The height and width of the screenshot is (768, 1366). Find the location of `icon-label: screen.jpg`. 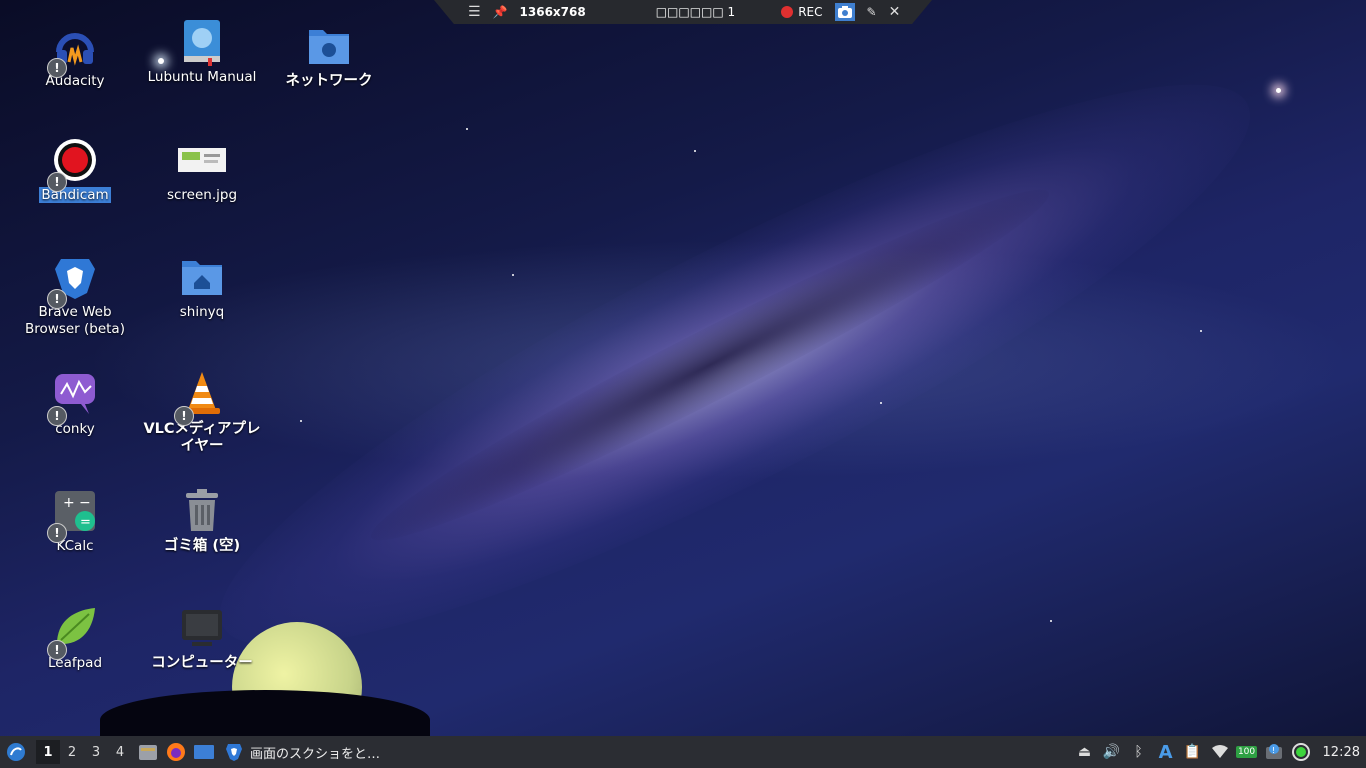

icon-label: screen.jpg is located at coordinates (202, 195).